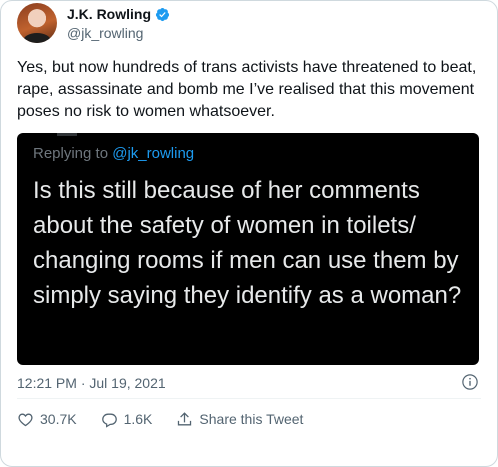 The height and width of the screenshot is (467, 498). I want to click on replying-to: Replying to @jk_rowling, so click(113, 153).